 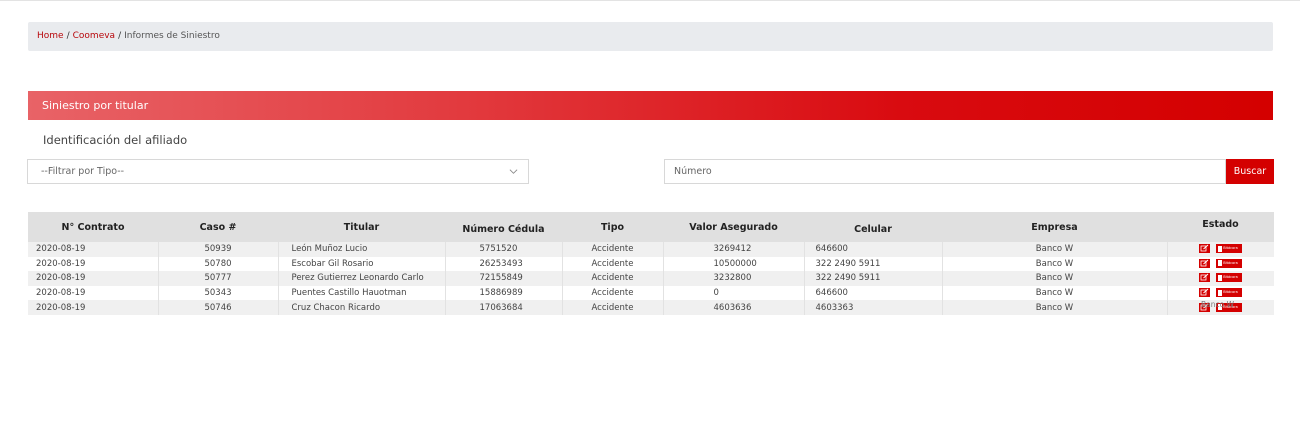 I want to click on column-header-caso: Caso #, so click(x=218, y=227).